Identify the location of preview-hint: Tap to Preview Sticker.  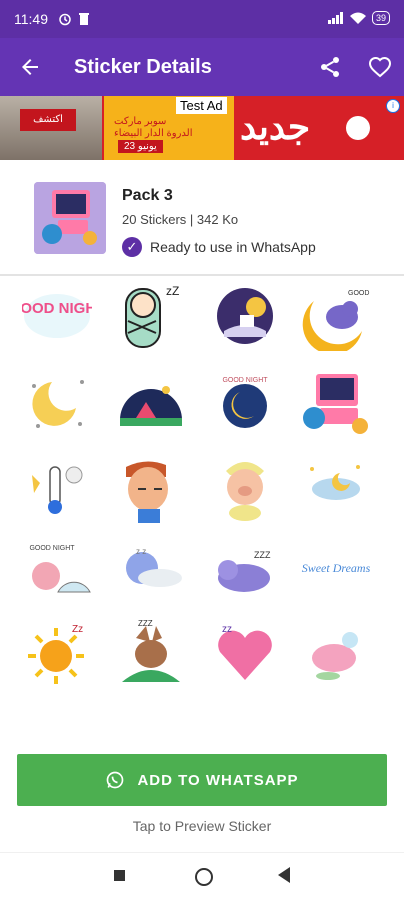
(202, 826).